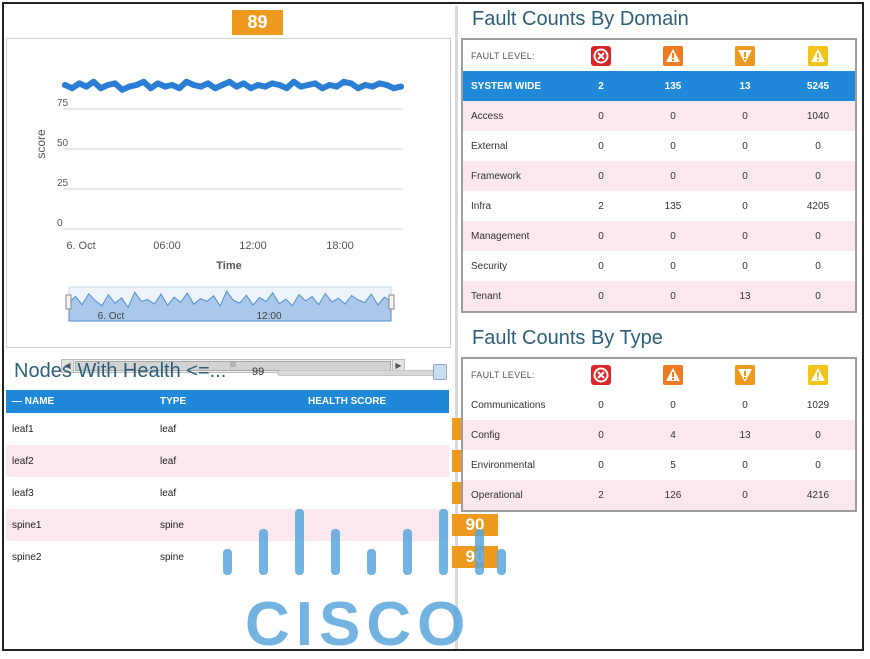  I want to click on major-count: 126, so click(673, 495).